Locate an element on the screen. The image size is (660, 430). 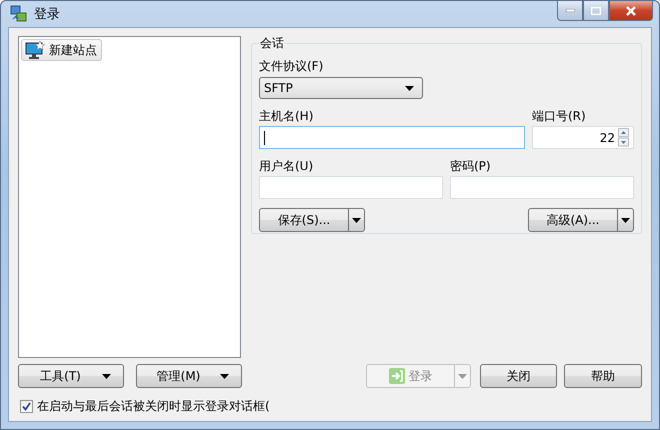
minimize-button is located at coordinates (570, 11).